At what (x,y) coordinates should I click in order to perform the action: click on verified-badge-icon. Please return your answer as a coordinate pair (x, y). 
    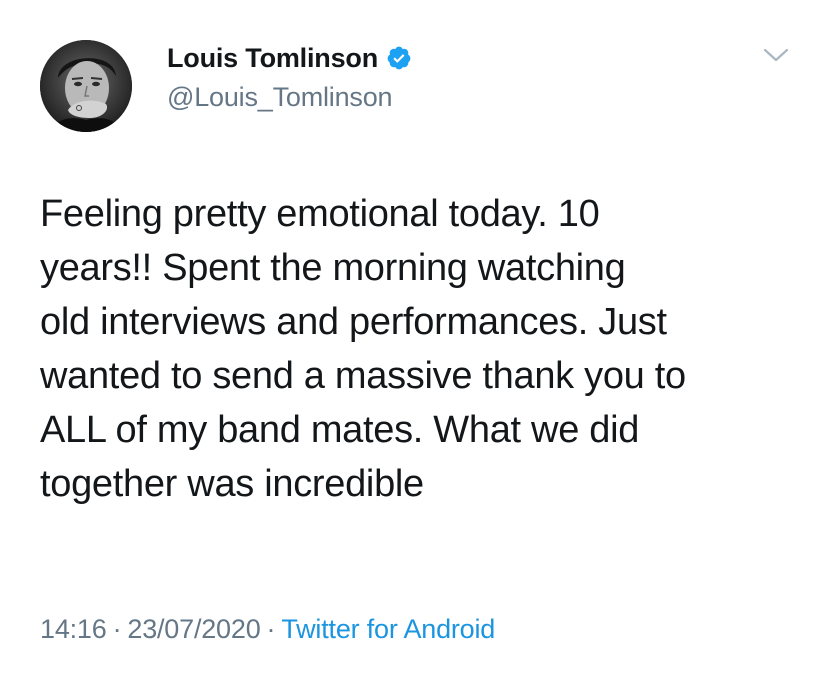
    Looking at the image, I should click on (399, 58).